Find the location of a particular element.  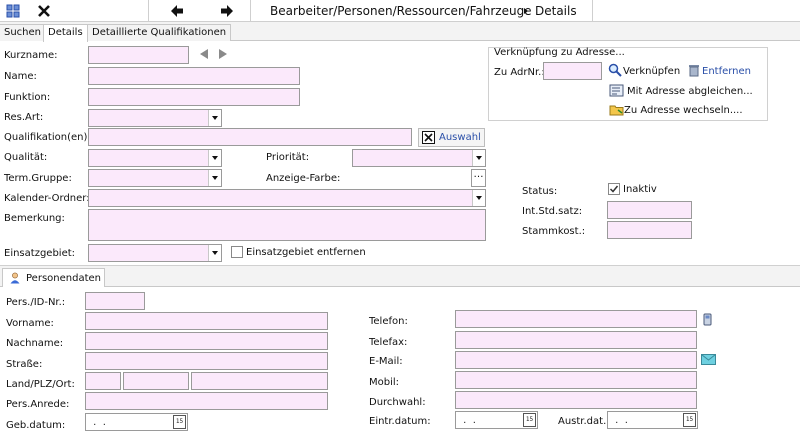

tab-label: Personendaten is located at coordinates (63, 278).